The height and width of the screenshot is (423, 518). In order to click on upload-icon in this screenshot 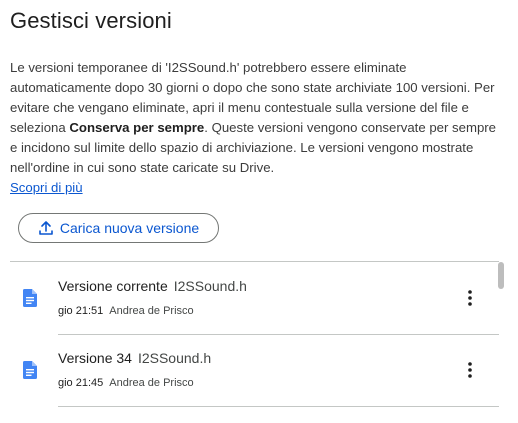, I will do `click(46, 228)`.